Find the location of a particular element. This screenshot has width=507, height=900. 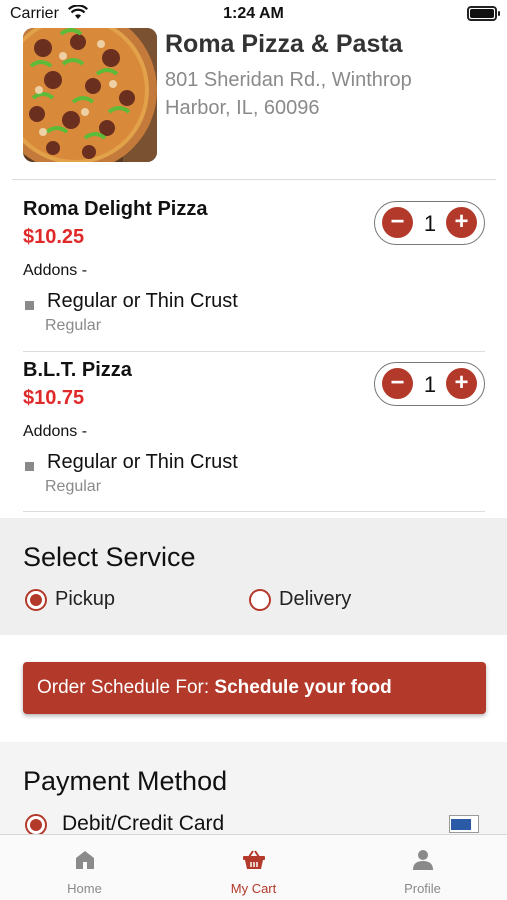

order-schedule-button: Order Schedule For: Schedule your food is located at coordinates (254, 688).